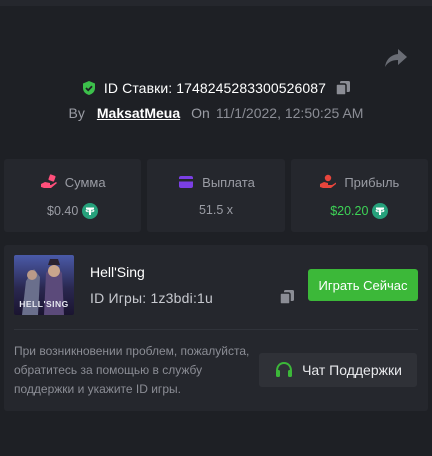 The height and width of the screenshot is (456, 432). I want to click on play-now-button: Играть Сейчас, so click(363, 285).